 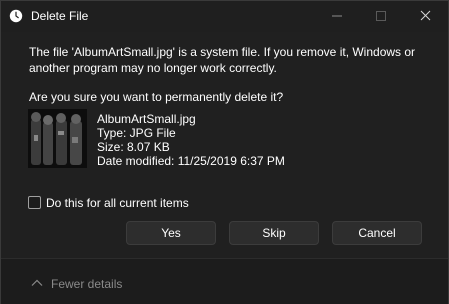 What do you see at coordinates (136, 133) in the screenshot?
I see `file-type: Type: JPG File` at bounding box center [136, 133].